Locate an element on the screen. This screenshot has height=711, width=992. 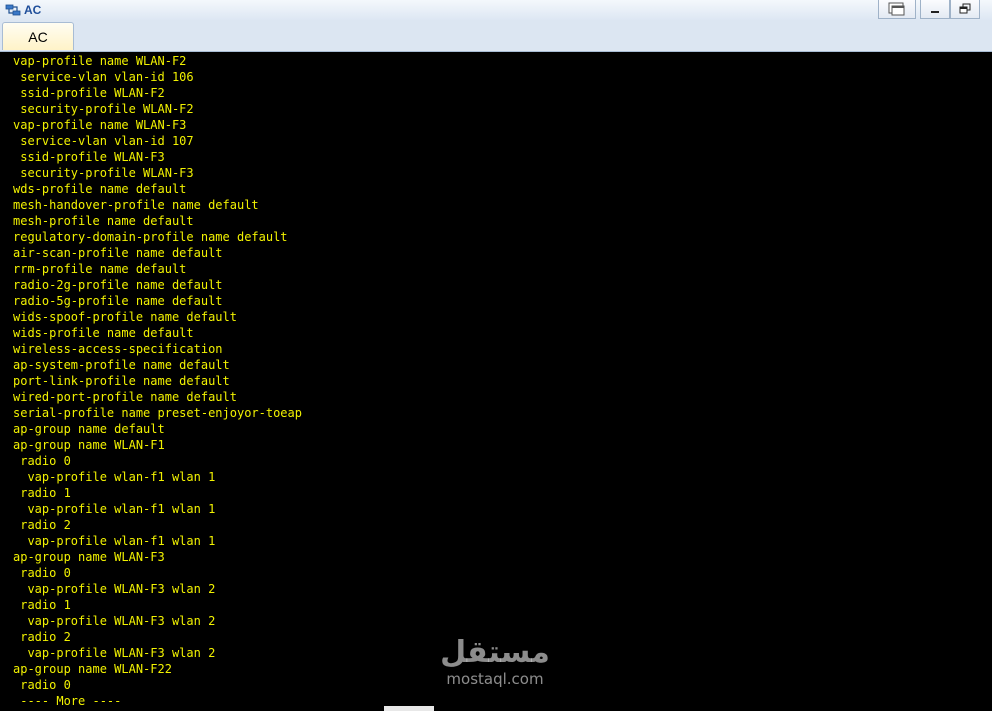
terminal-line: ap-group name default is located at coordinates (89, 429).